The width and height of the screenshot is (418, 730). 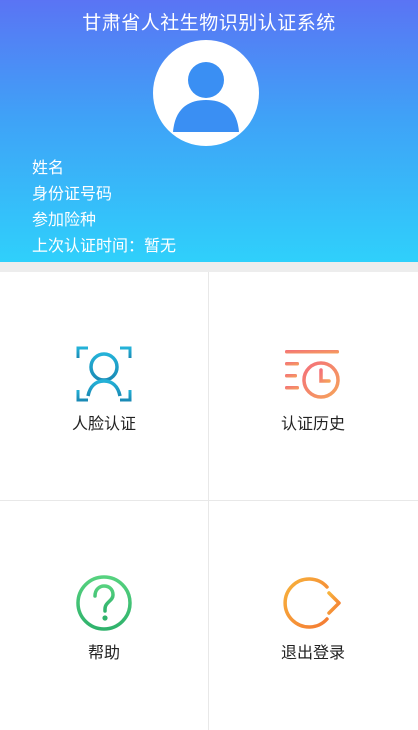 What do you see at coordinates (312, 652) in the screenshot?
I see `logout-label: 退出登录` at bounding box center [312, 652].